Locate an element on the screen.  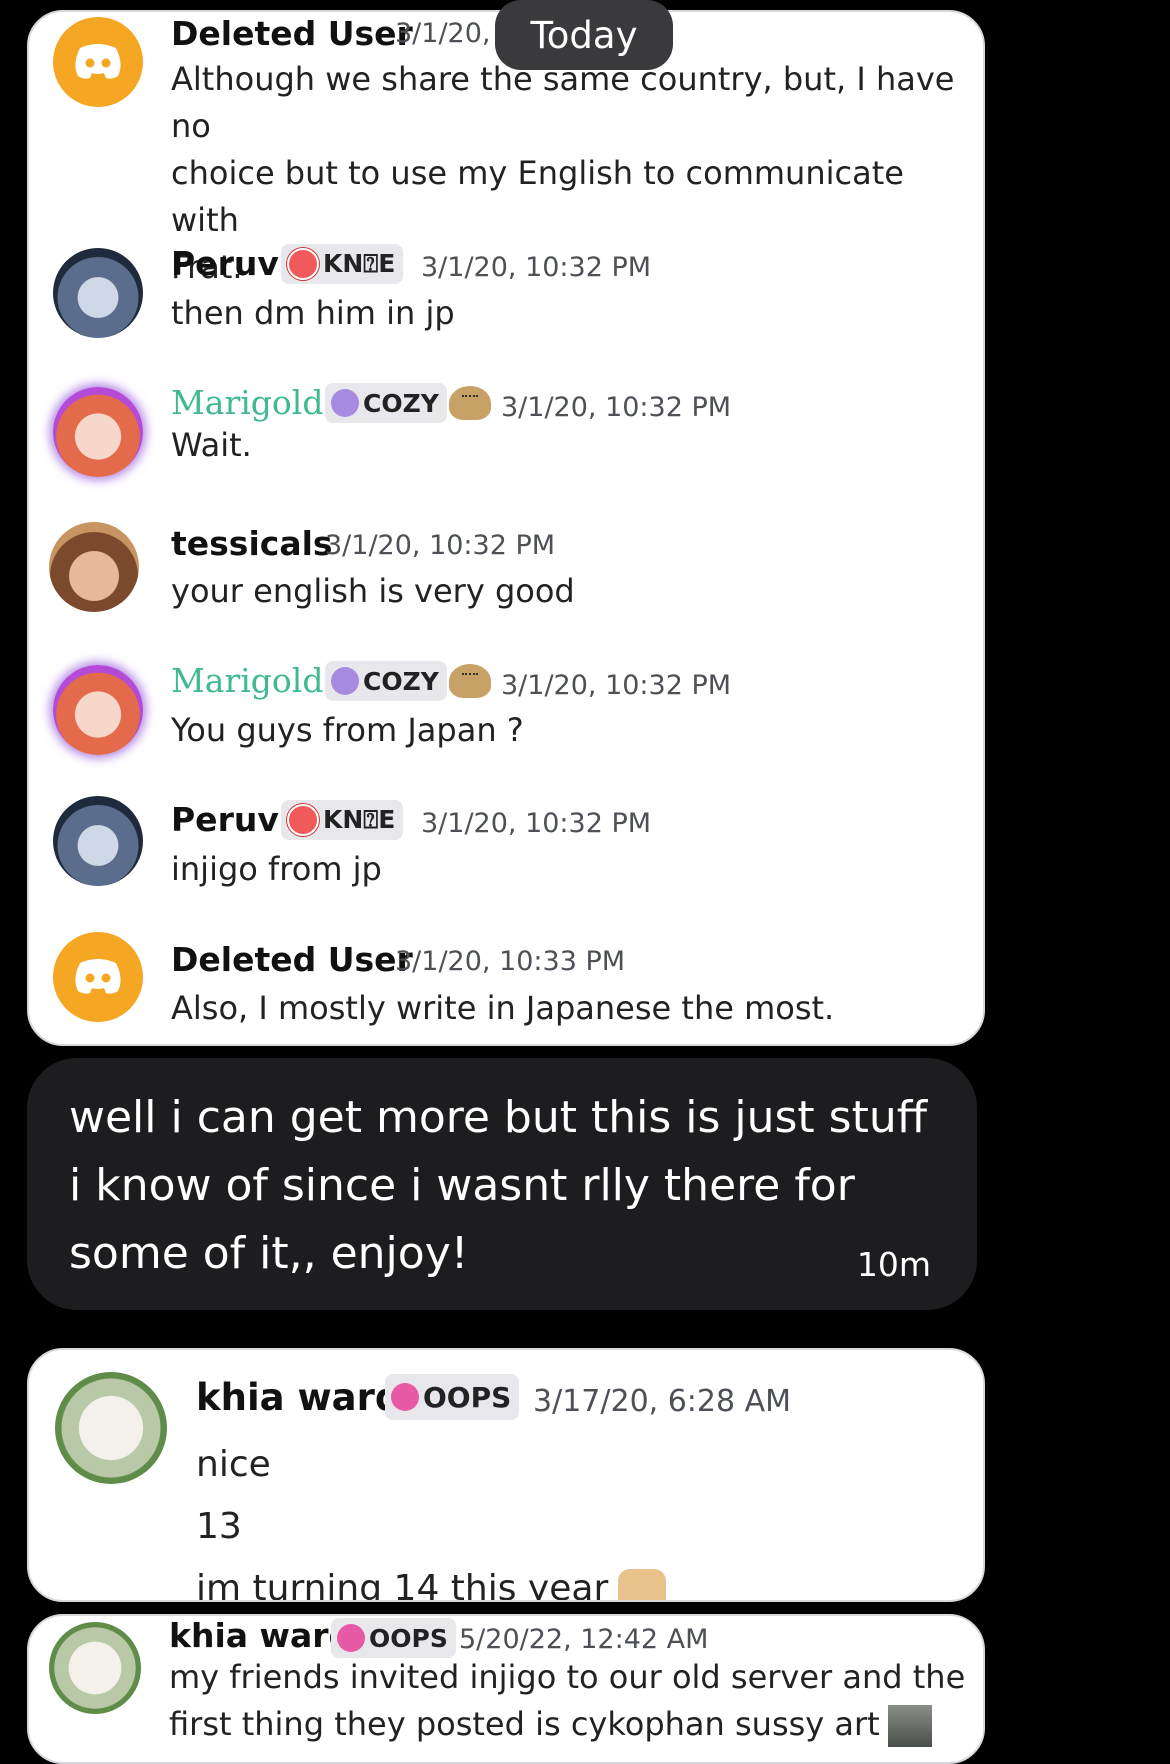
tessicals-avatar is located at coordinates (94, 567).